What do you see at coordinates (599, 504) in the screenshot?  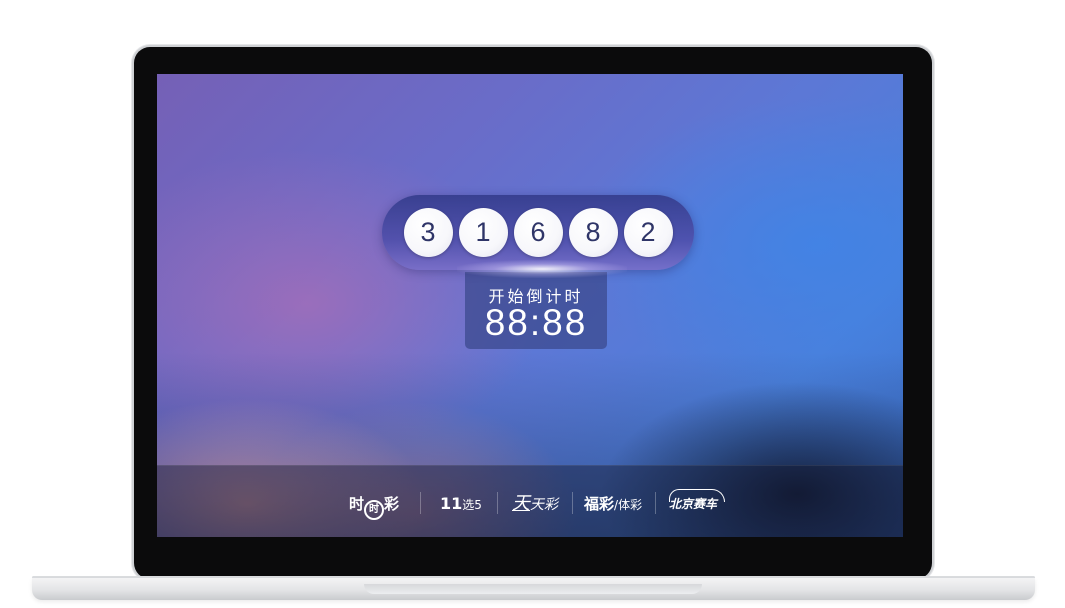 I see `logo-fucai: 福彩` at bounding box center [599, 504].